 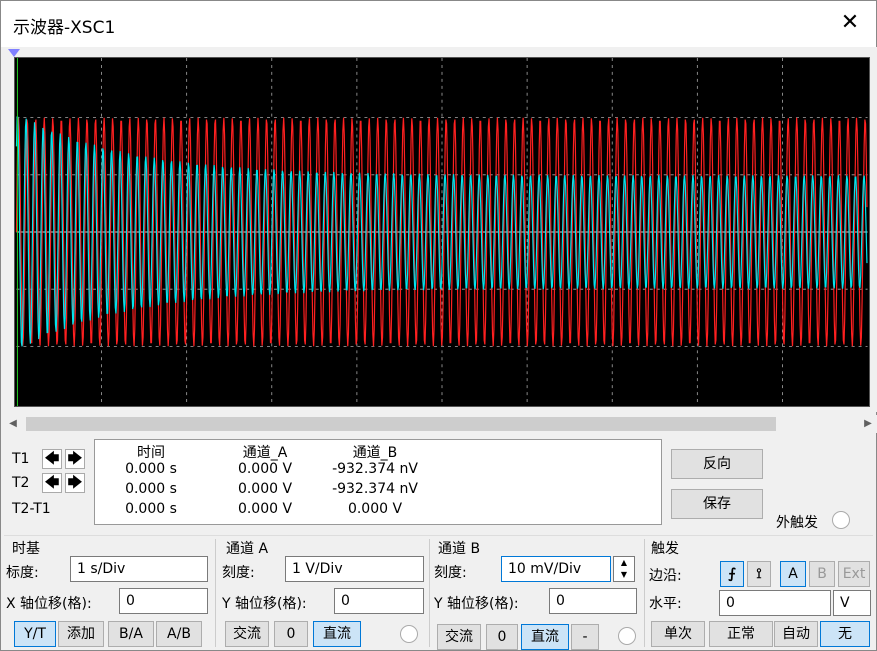 What do you see at coordinates (624, 563) in the screenshot?
I see `spin-up-icon: ▲` at bounding box center [624, 563].